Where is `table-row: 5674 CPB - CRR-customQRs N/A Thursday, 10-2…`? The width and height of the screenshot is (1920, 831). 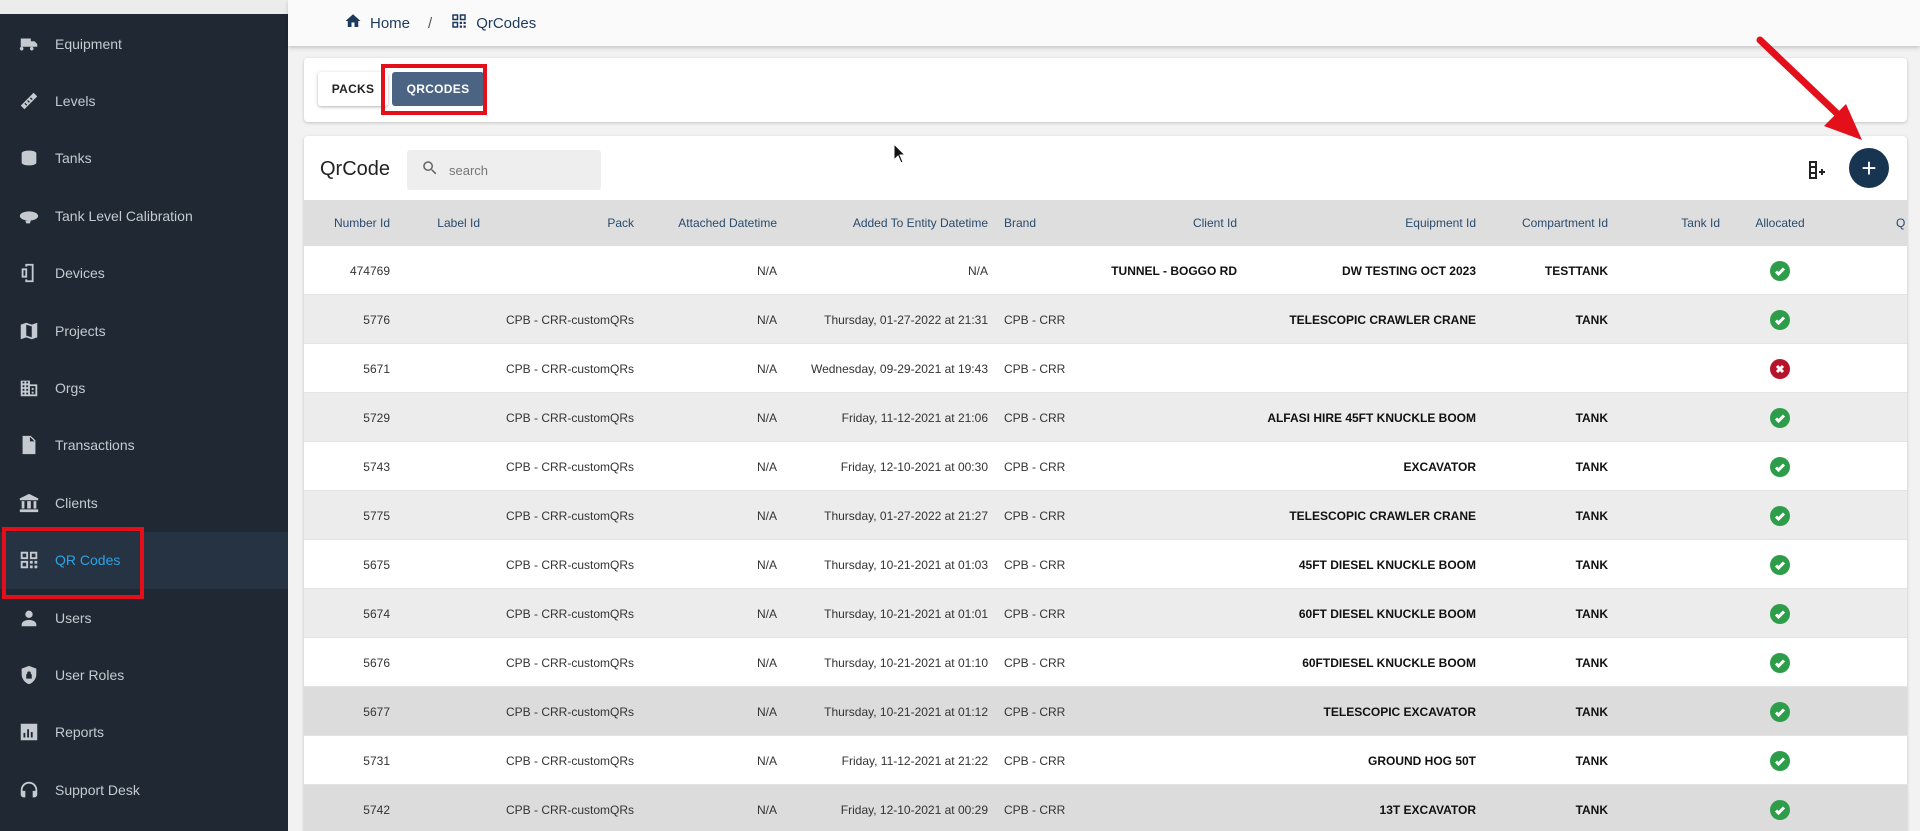
table-row: 5674 CPB - CRR-customQRs N/A Thursday, 10-2… is located at coordinates (1105, 613).